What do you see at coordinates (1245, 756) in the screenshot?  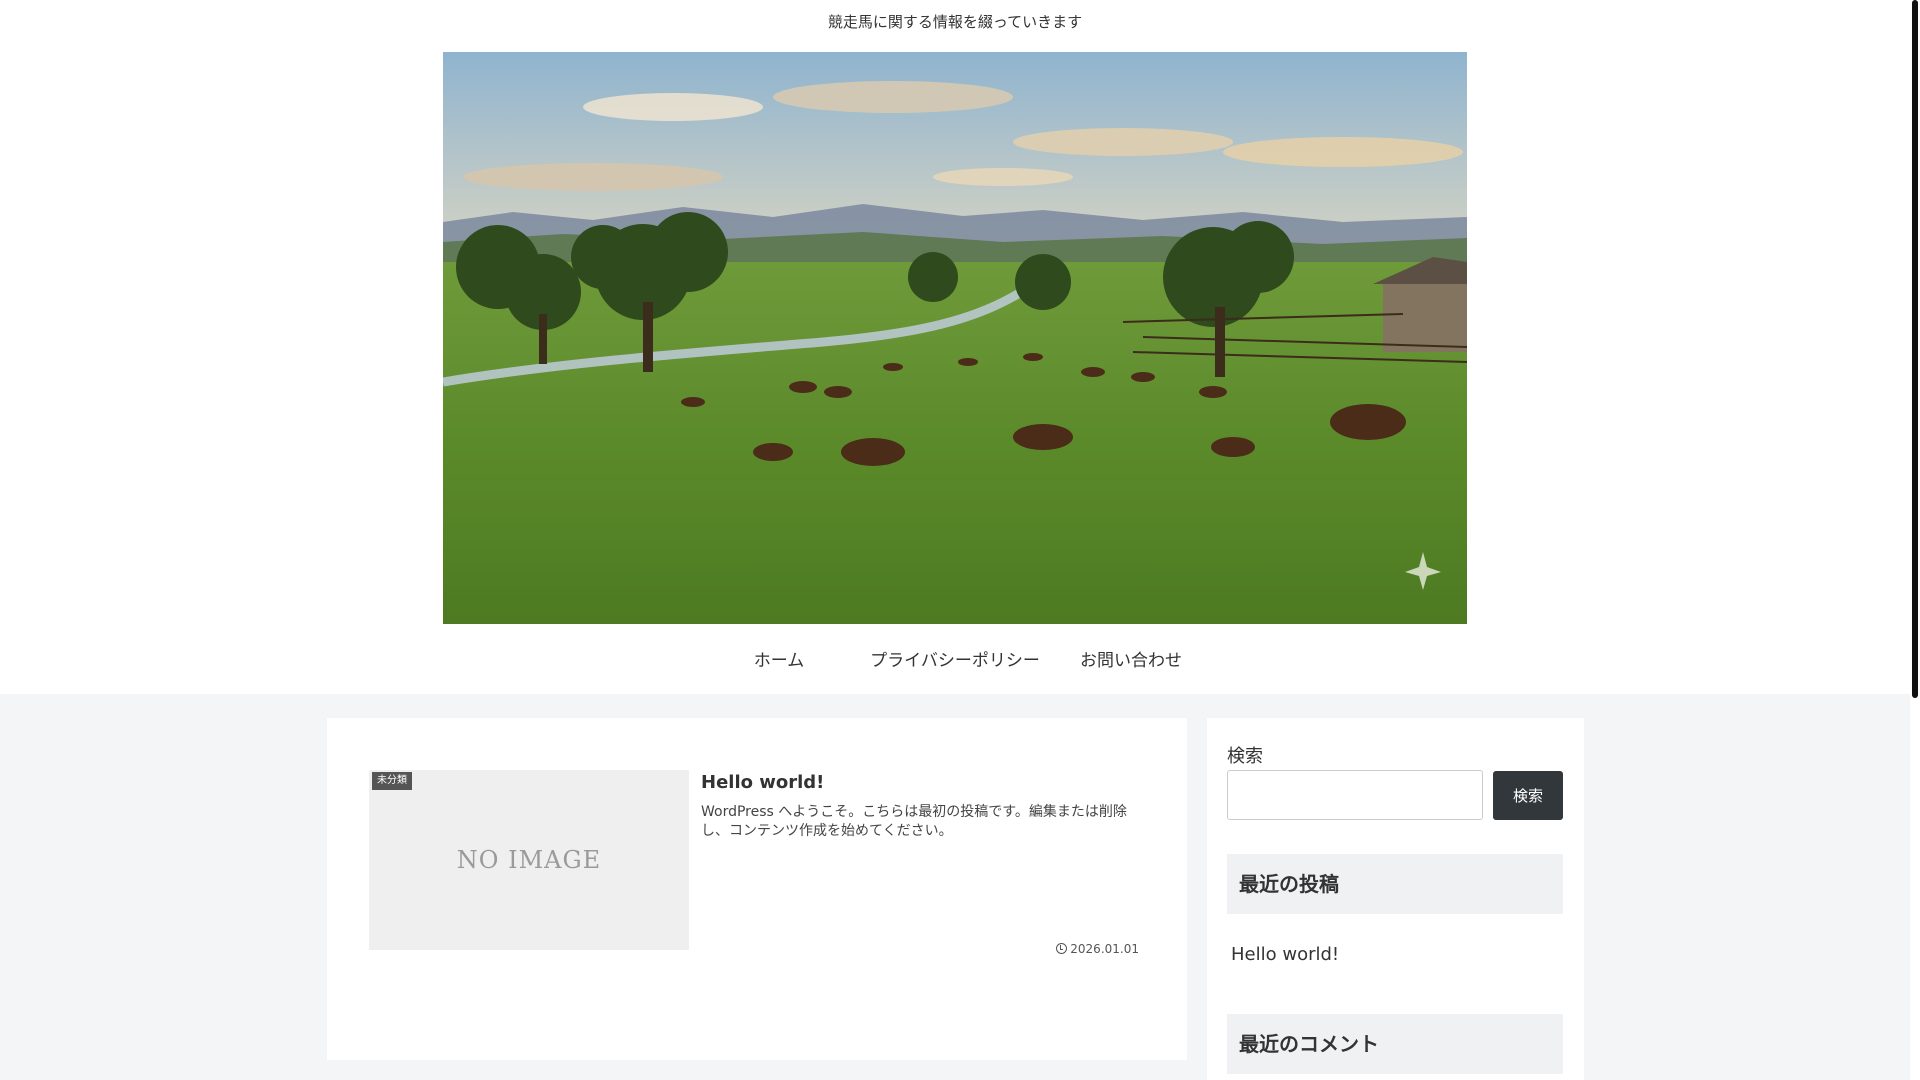 I see `search-widget-label: 検索` at bounding box center [1245, 756].